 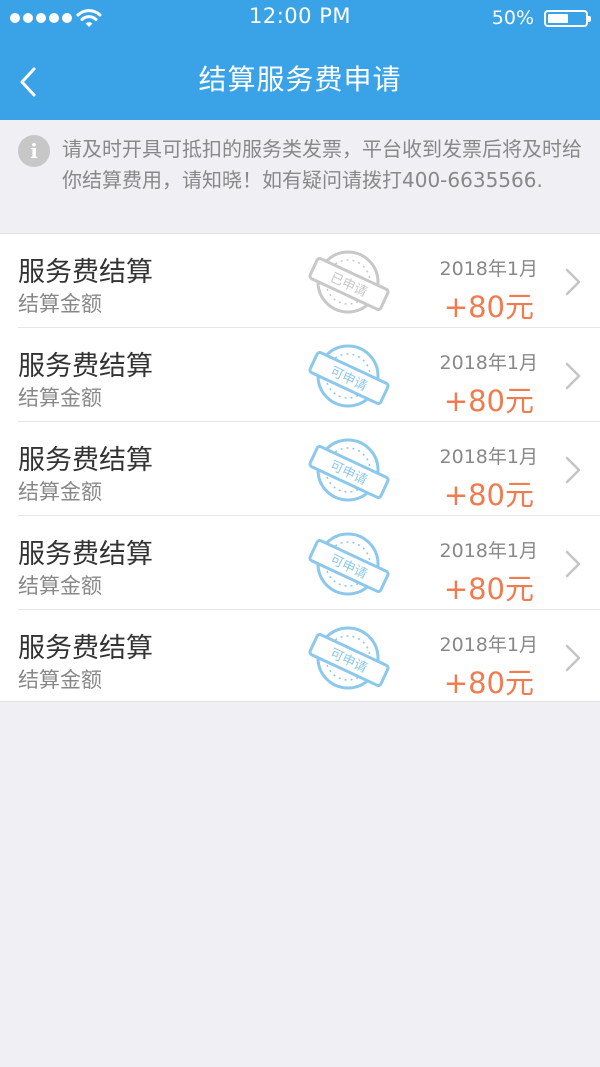 What do you see at coordinates (349, 282) in the screenshot?
I see `stamp-icon: 已申请` at bounding box center [349, 282].